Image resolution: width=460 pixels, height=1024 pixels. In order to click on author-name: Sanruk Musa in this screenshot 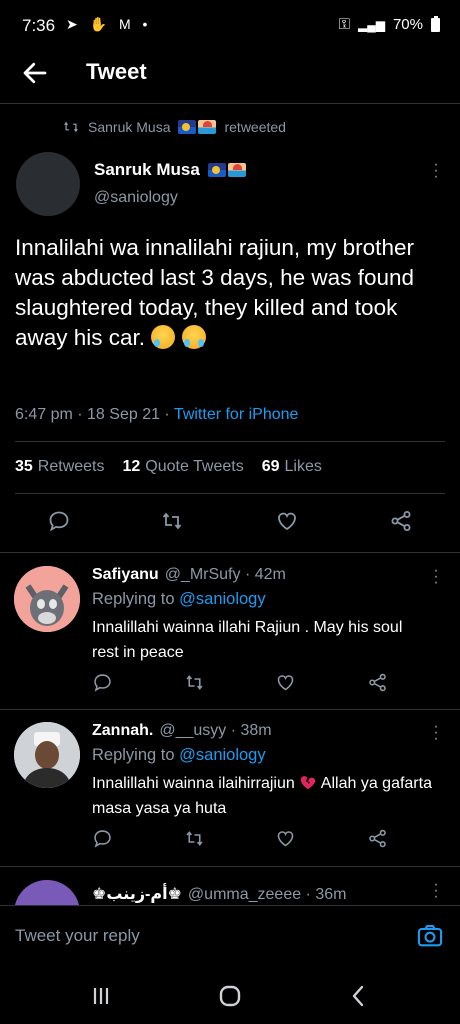, I will do `click(147, 169)`.